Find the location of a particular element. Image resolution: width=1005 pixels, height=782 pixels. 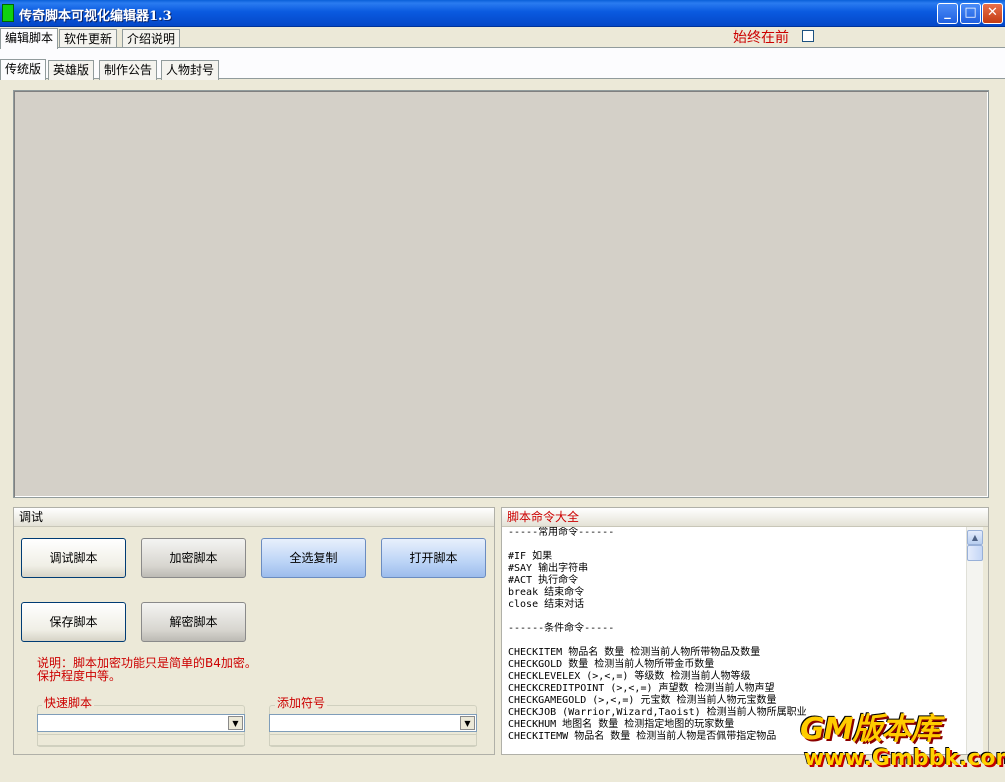

title-bar: 传奇脚本可视化编辑器1.3 _ □ ✕ is located at coordinates (502, 13).